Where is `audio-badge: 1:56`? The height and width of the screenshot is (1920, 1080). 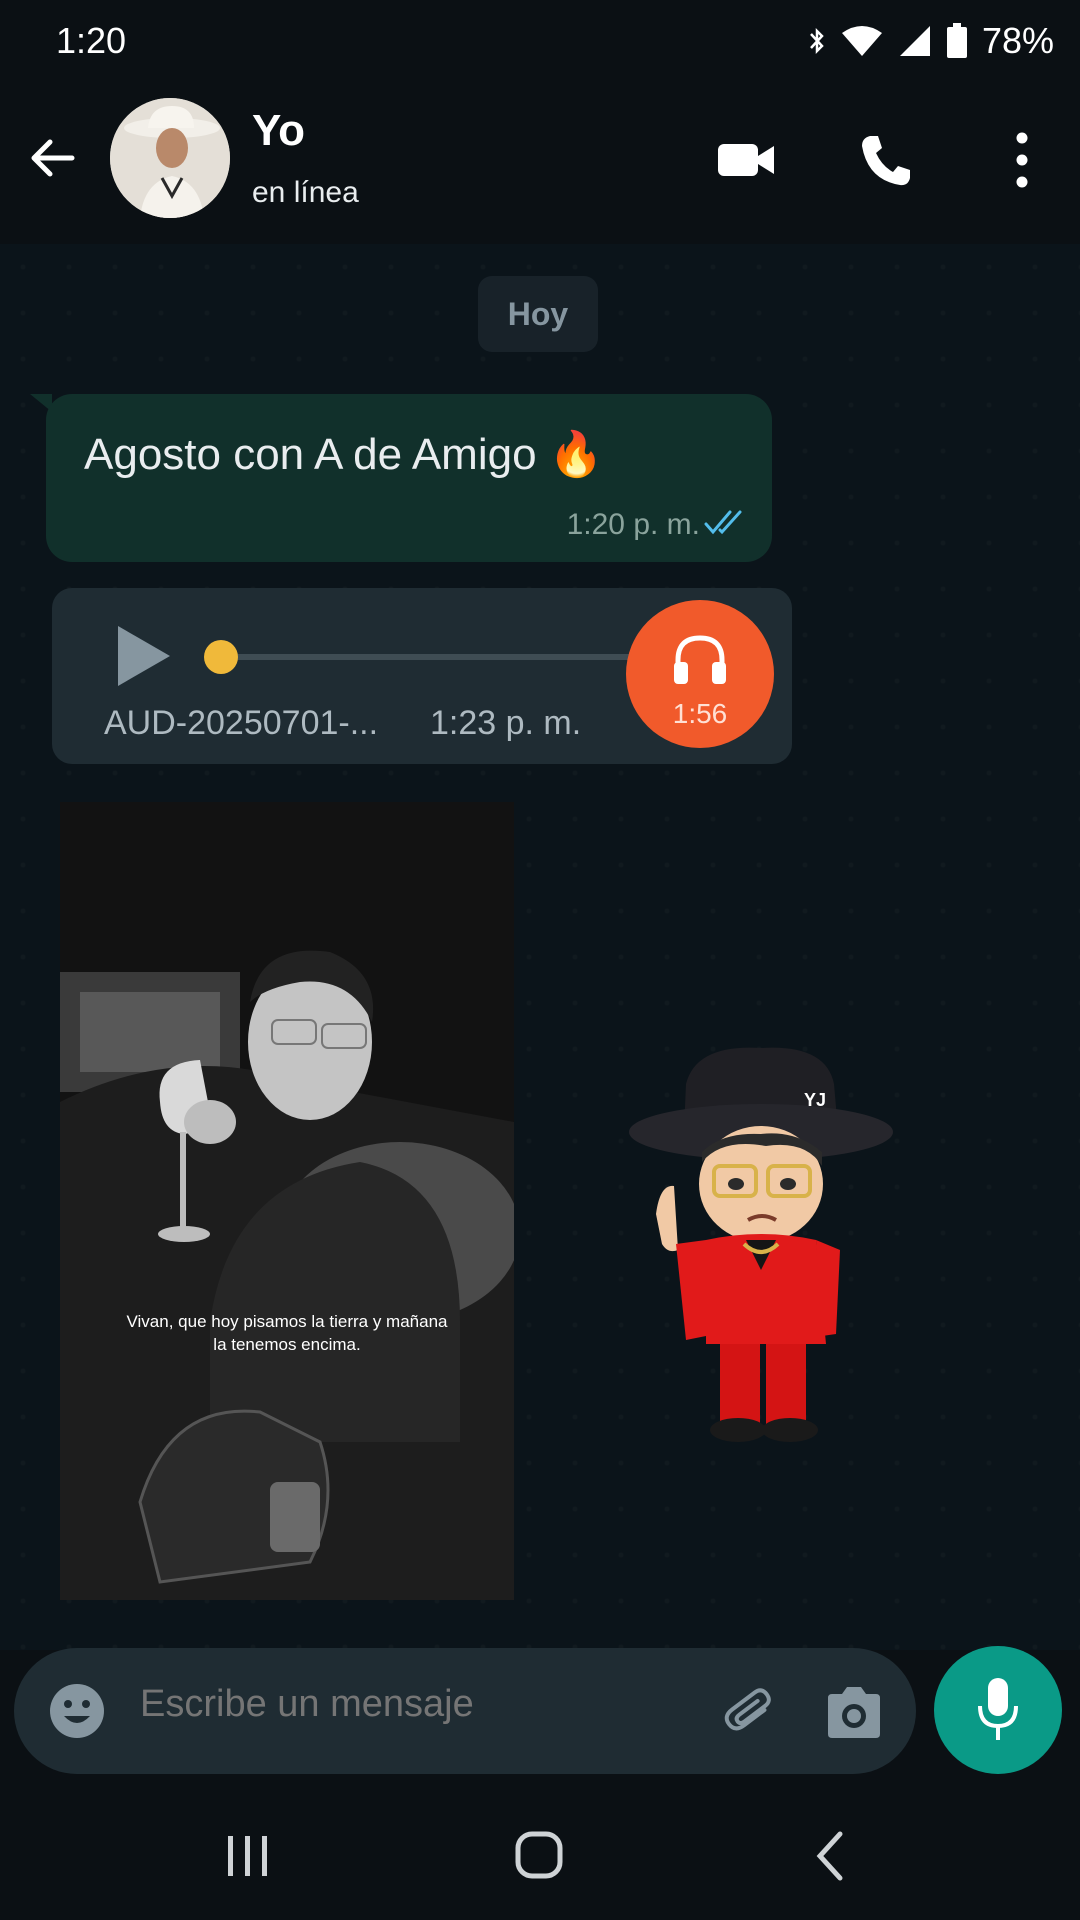 audio-badge: 1:56 is located at coordinates (700, 674).